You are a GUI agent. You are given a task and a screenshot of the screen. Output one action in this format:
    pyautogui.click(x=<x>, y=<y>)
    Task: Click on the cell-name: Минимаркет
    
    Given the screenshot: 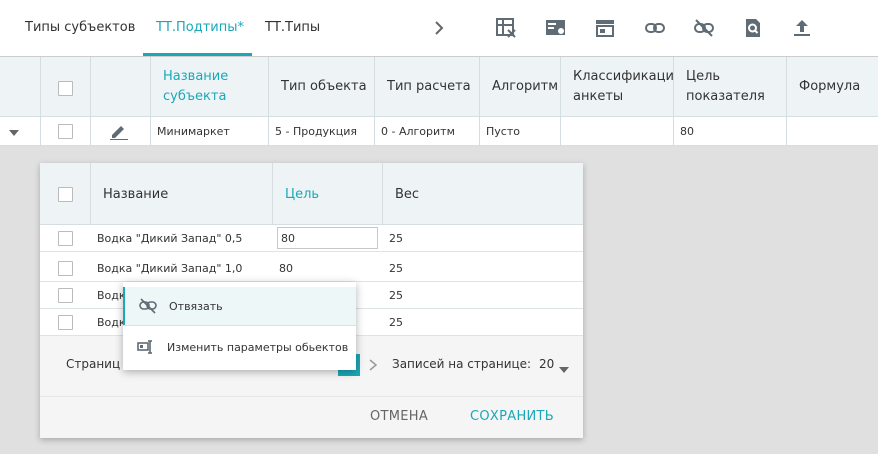 What is the action you would take?
    pyautogui.click(x=193, y=131)
    